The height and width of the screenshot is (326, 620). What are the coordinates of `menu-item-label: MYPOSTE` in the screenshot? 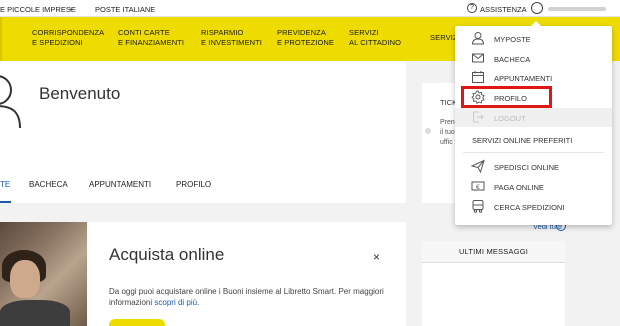 It's located at (512, 39).